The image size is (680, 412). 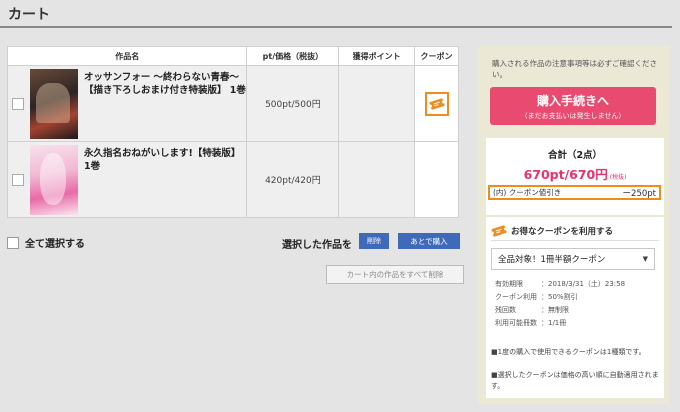 What do you see at coordinates (574, 192) in the screenshot?
I see `coupon-discount: (内) クーポン値引き ー250pt` at bounding box center [574, 192].